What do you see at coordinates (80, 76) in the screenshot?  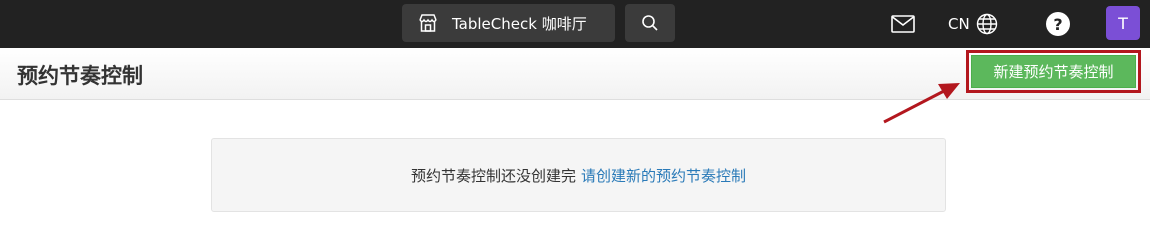 I see `page-title: 预约节奏控制` at bounding box center [80, 76].